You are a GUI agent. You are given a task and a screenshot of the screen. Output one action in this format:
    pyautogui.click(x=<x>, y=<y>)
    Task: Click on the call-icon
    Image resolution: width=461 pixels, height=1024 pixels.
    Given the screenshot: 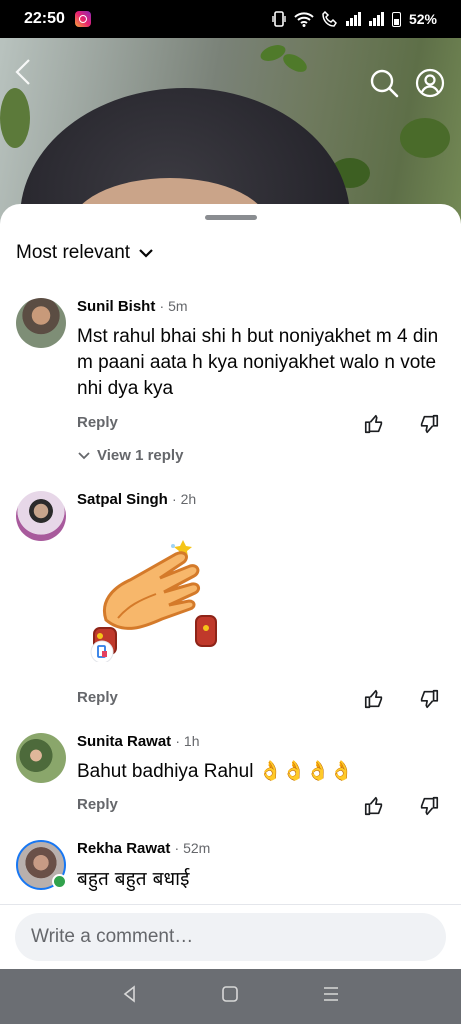 What is the action you would take?
    pyautogui.click(x=329, y=19)
    